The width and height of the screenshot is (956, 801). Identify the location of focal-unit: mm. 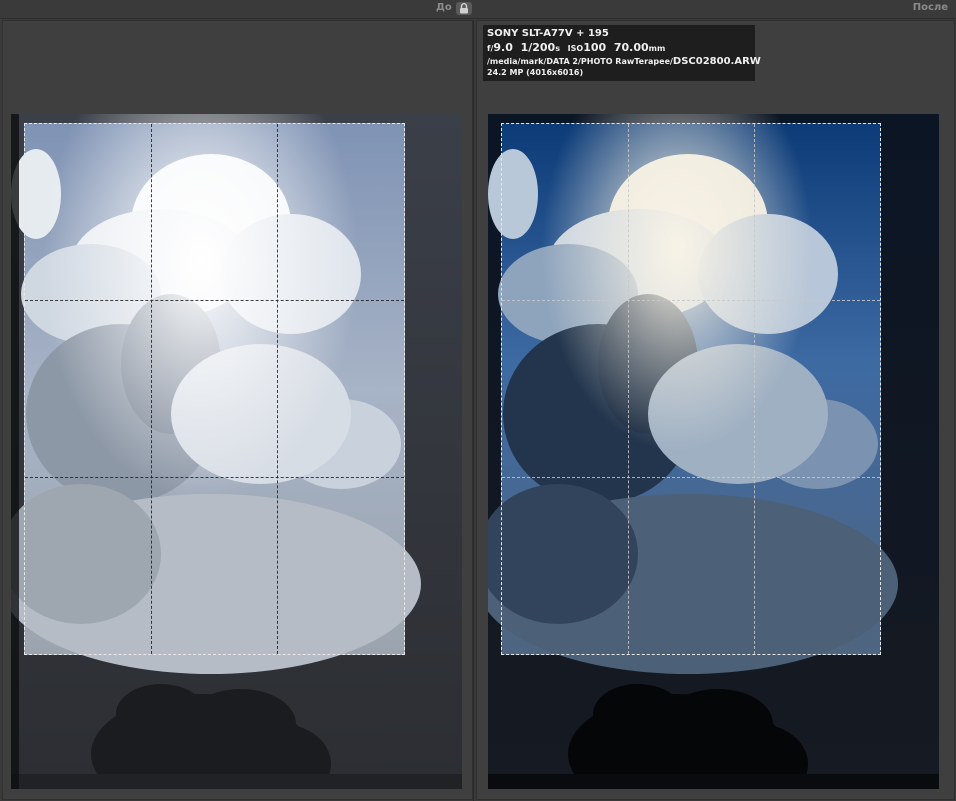
(657, 48).